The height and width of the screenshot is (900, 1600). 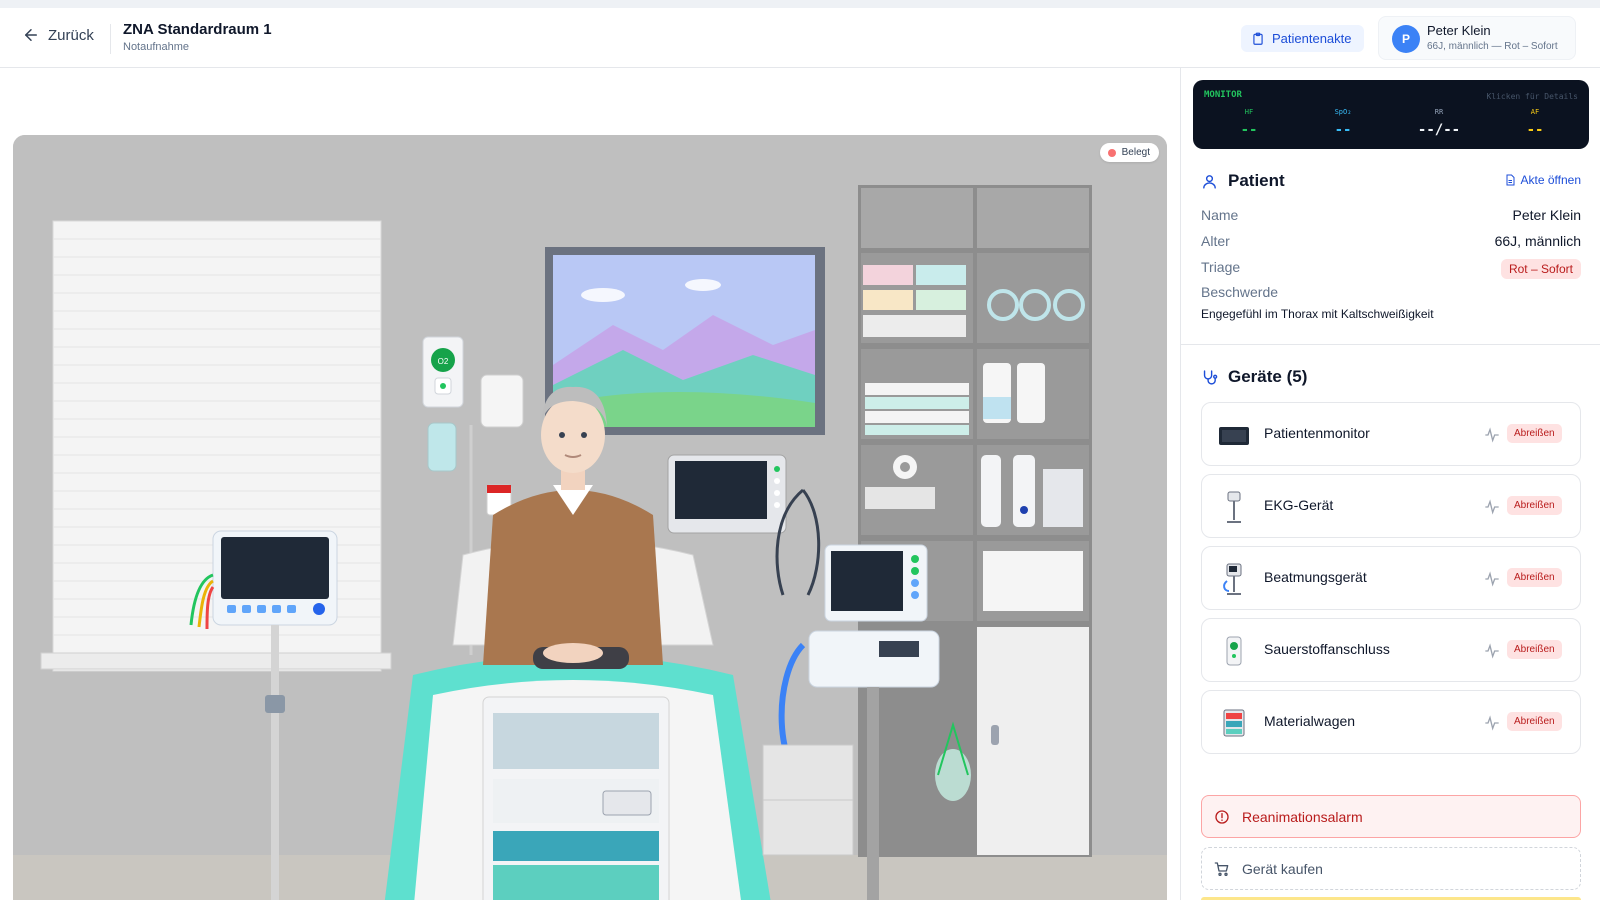 What do you see at coordinates (1439, 130) in the screenshot?
I see `vital-bp-value: --/--` at bounding box center [1439, 130].